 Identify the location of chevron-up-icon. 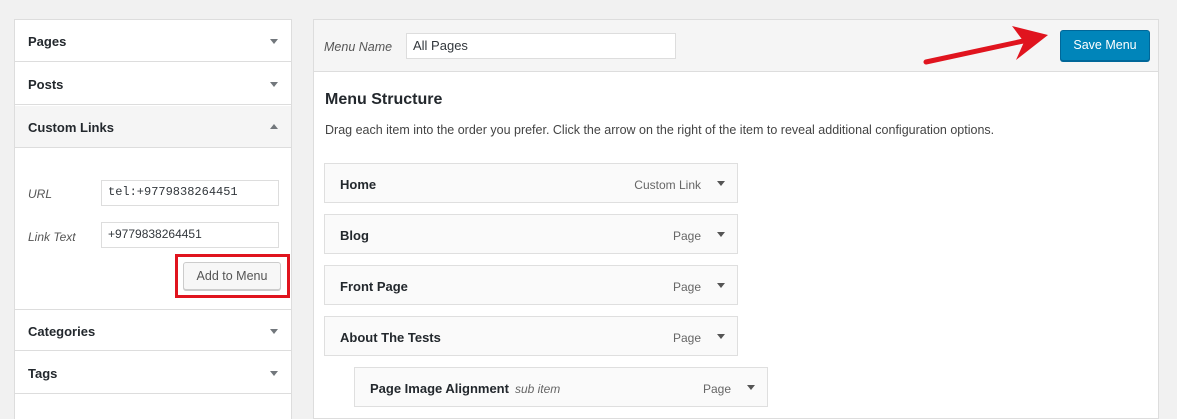
(274, 126).